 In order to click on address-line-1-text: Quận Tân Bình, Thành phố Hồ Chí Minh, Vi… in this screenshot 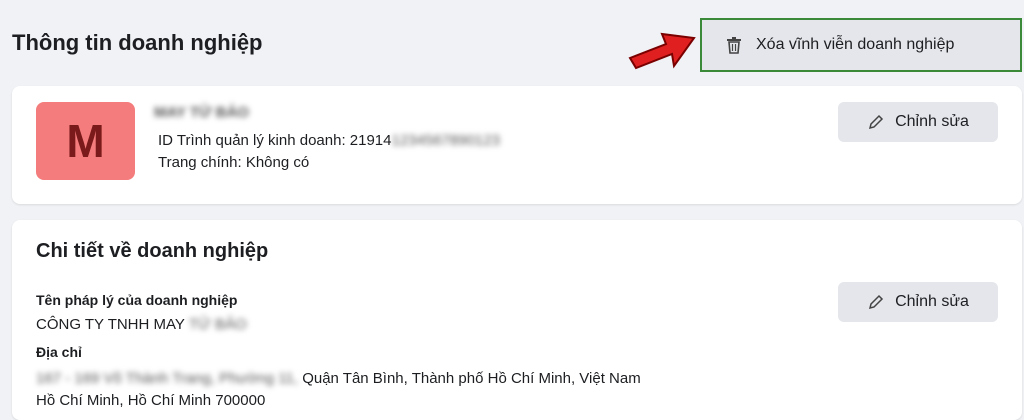, I will do `click(471, 378)`.